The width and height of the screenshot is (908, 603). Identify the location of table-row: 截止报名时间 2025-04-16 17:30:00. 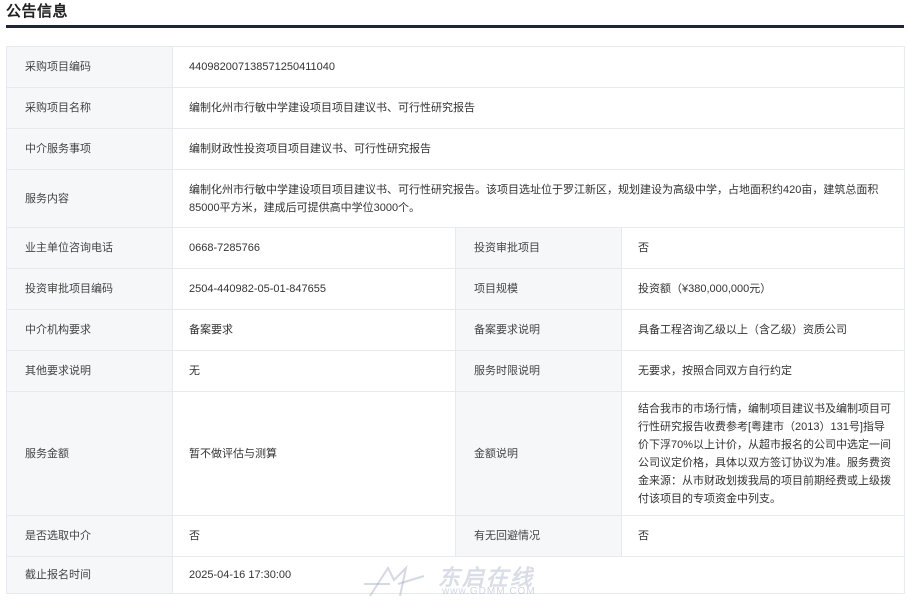
(455, 575).